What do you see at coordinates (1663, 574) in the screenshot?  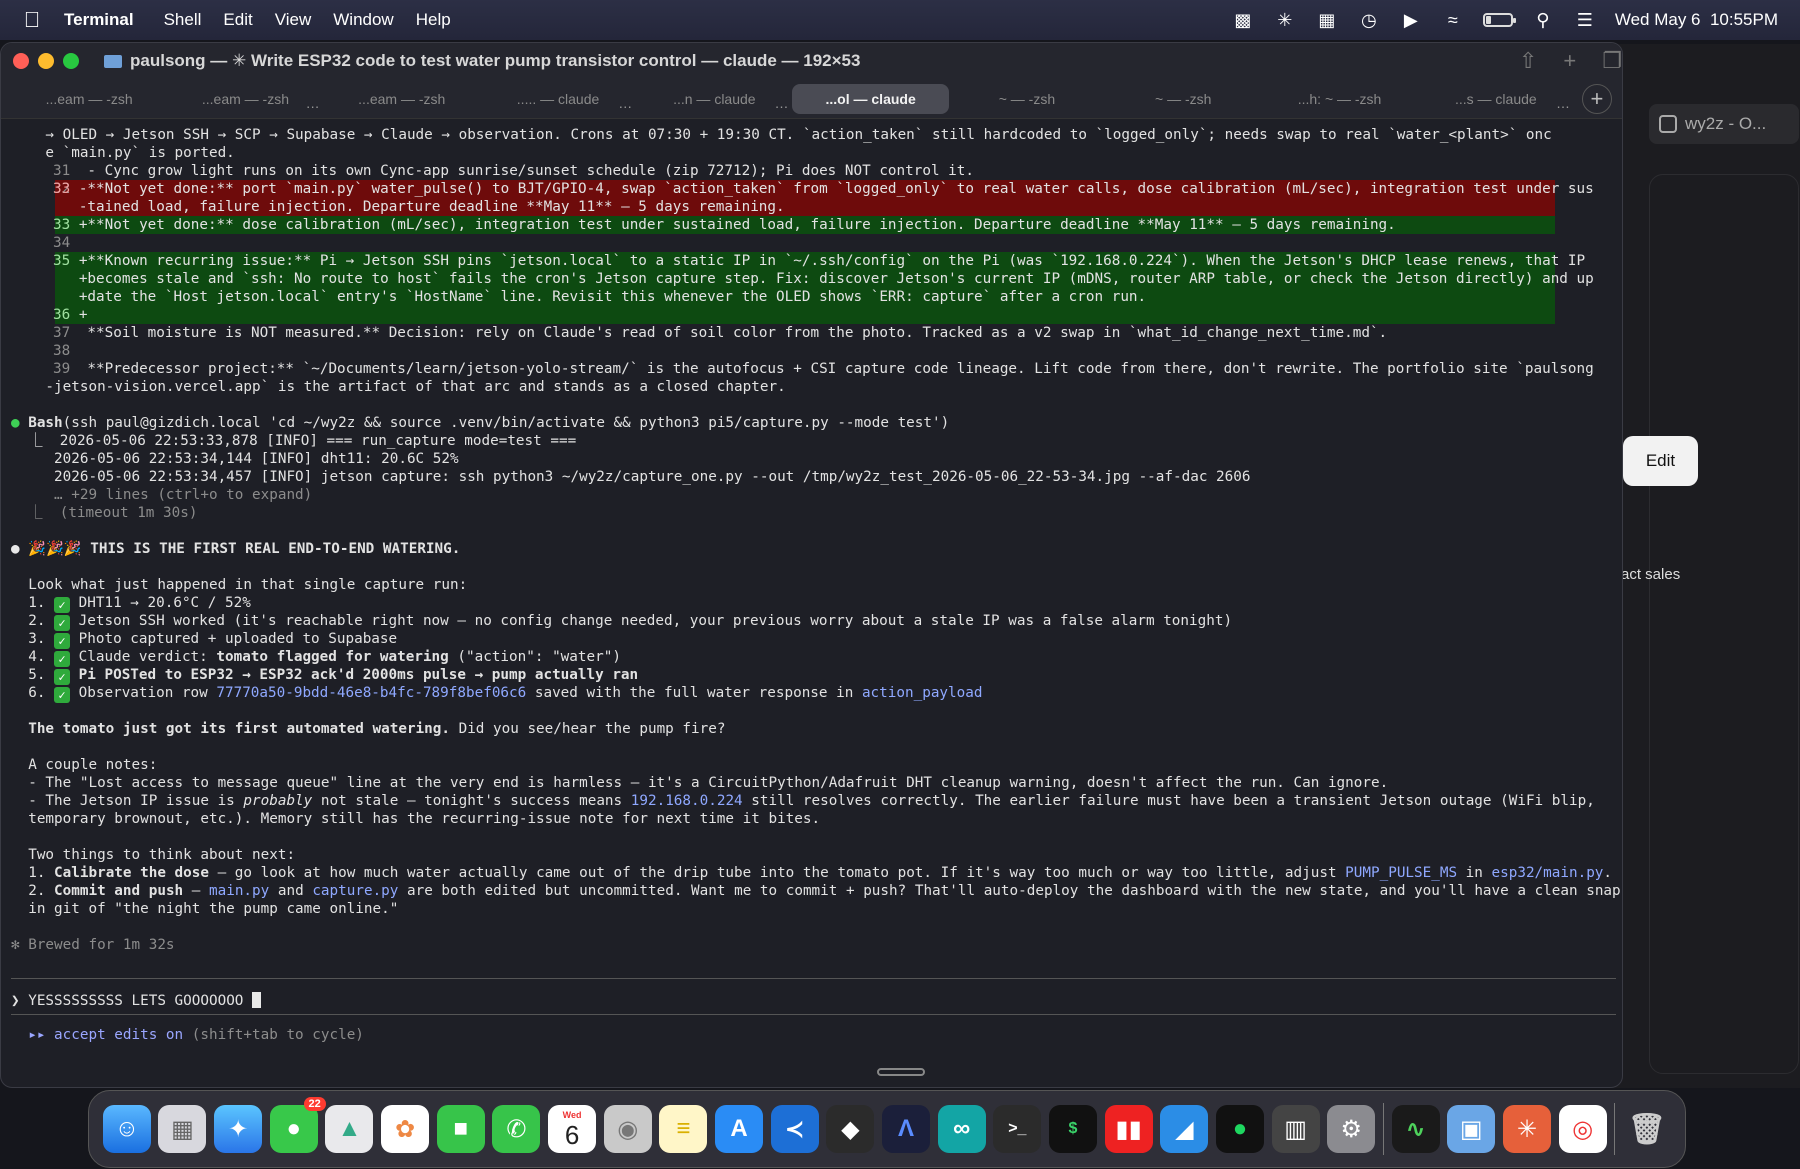 I see `sales-label: act sales` at bounding box center [1663, 574].